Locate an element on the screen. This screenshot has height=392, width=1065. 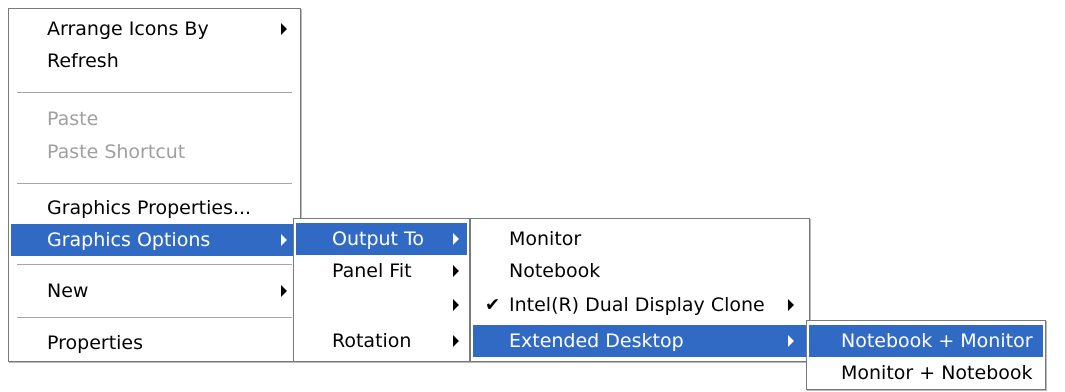
menu-item-properties: Properties is located at coordinates (154, 343).